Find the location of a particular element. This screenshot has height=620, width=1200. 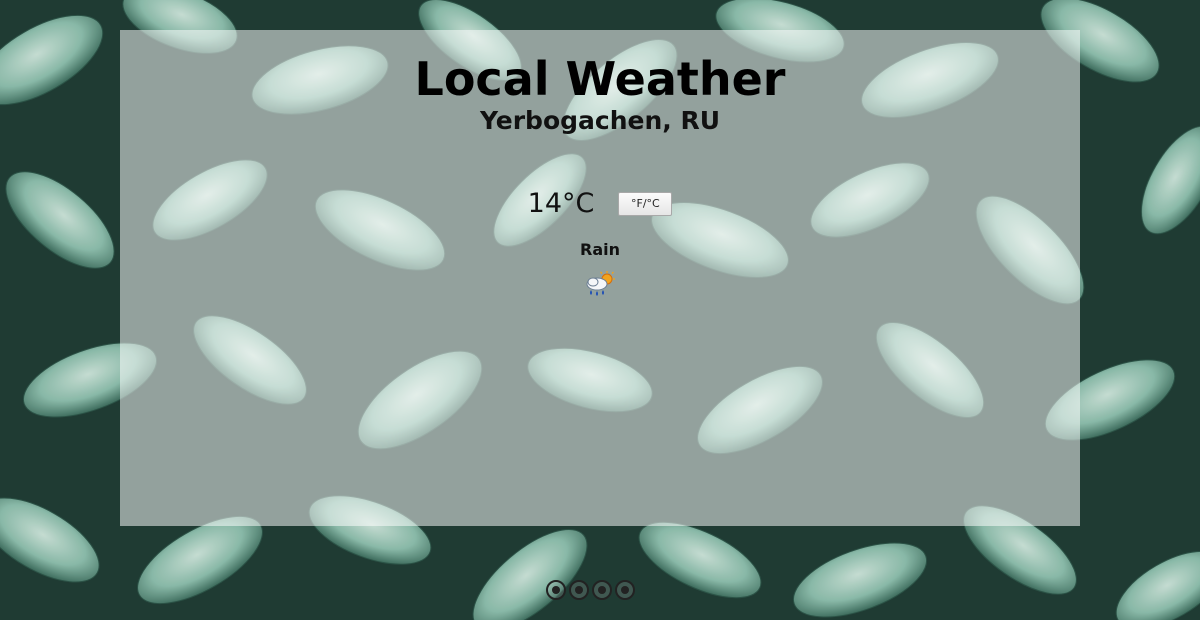

temperature-value: 14°C is located at coordinates (561, 203).